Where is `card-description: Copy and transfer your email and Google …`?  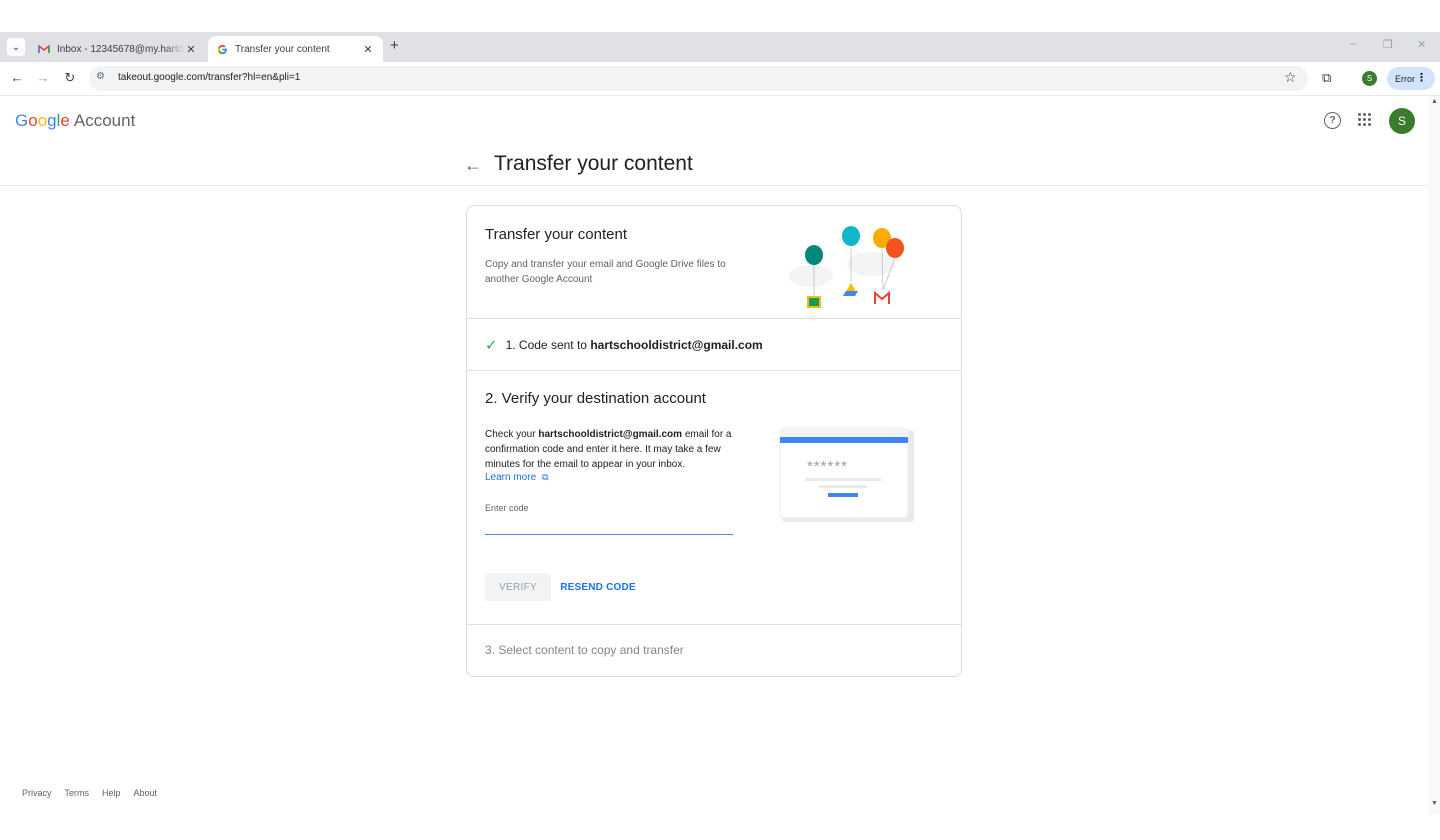 card-description: Copy and transfer your email and Google … is located at coordinates (605, 272).